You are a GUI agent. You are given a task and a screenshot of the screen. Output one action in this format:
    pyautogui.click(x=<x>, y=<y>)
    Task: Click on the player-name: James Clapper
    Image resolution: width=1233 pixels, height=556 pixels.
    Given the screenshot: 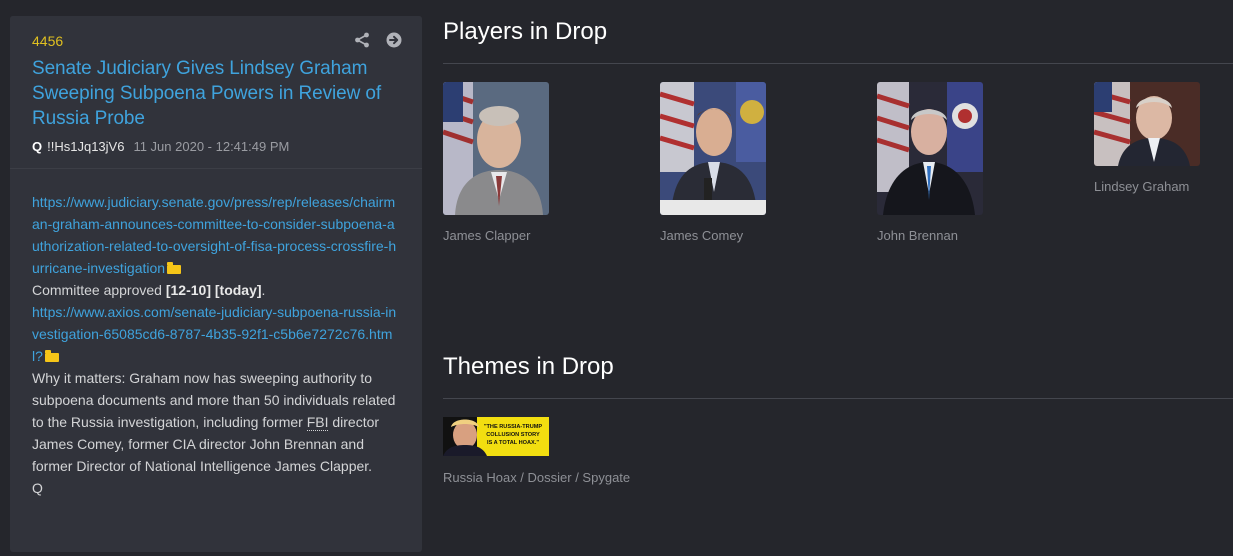 What is the action you would take?
    pyautogui.click(x=487, y=235)
    